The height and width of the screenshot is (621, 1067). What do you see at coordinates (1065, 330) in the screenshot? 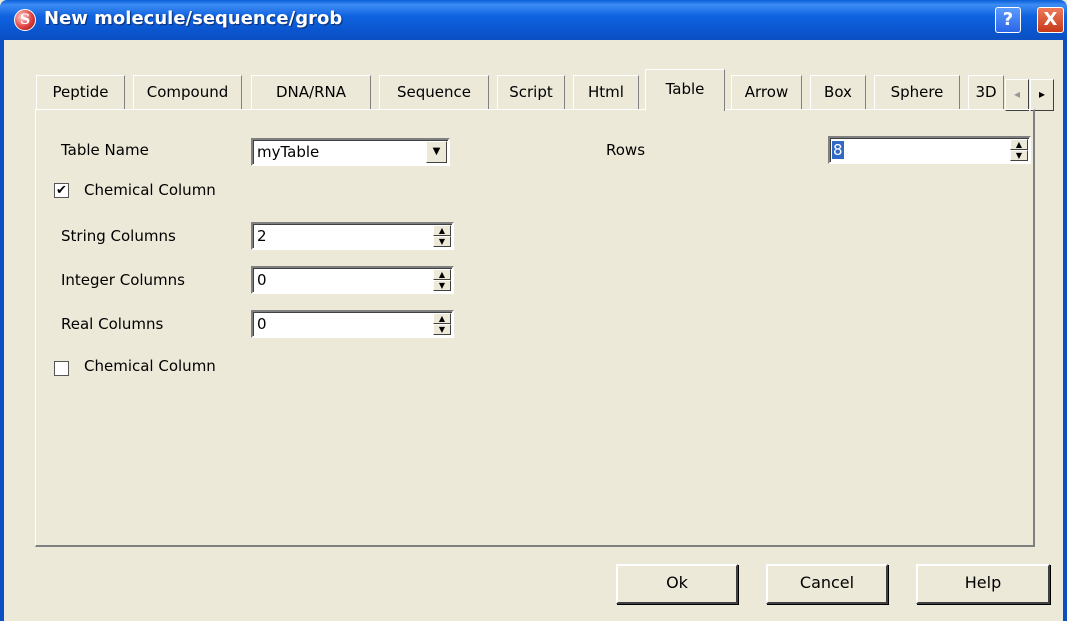
I see `window-frame-right` at bounding box center [1065, 330].